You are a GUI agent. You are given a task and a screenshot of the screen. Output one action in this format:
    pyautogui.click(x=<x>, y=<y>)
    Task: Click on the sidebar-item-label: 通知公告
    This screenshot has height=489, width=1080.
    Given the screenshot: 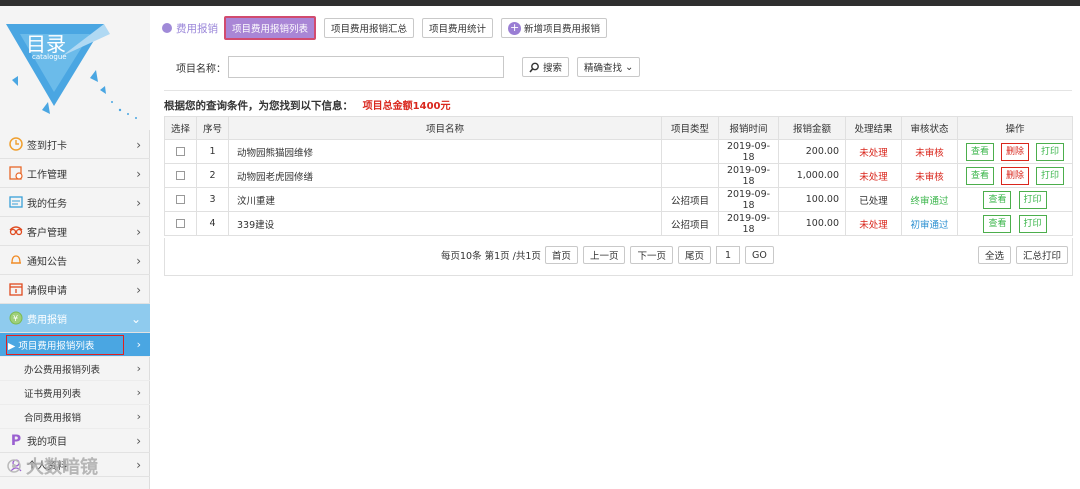 What is the action you would take?
    pyautogui.click(x=47, y=262)
    